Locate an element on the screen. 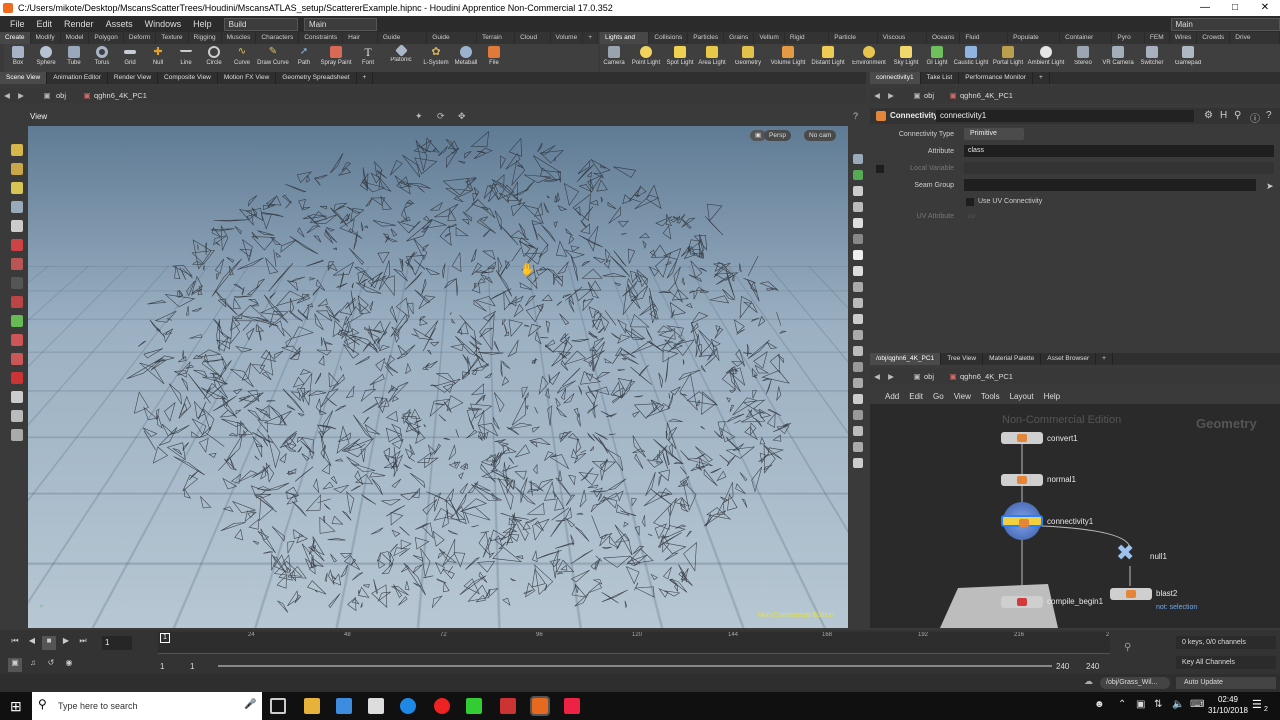  tool-l-system: ✿ L-System is located at coordinates (436, 58).